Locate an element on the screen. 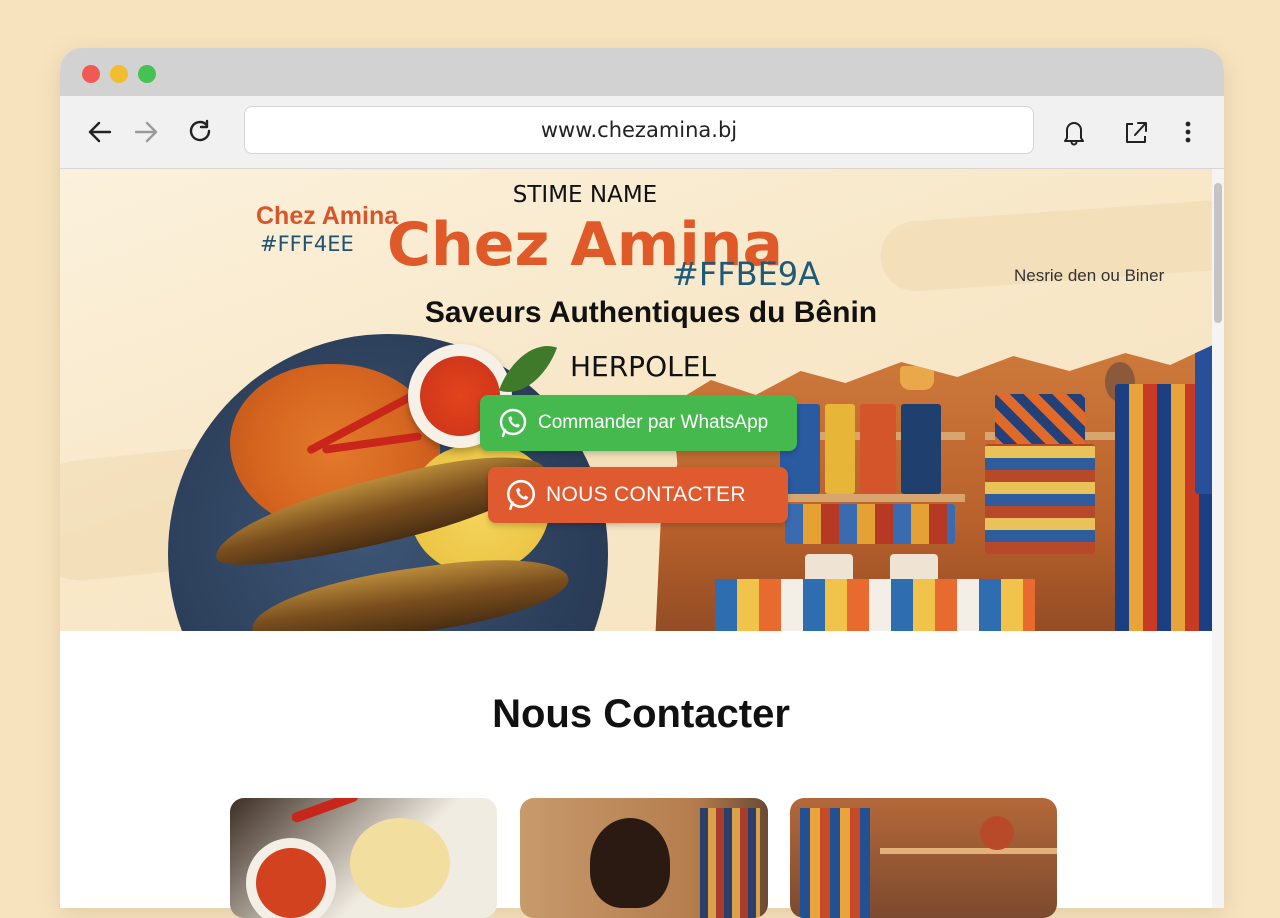  whatsapp-order-label: Commander par WhatsApp is located at coordinates (653, 422).